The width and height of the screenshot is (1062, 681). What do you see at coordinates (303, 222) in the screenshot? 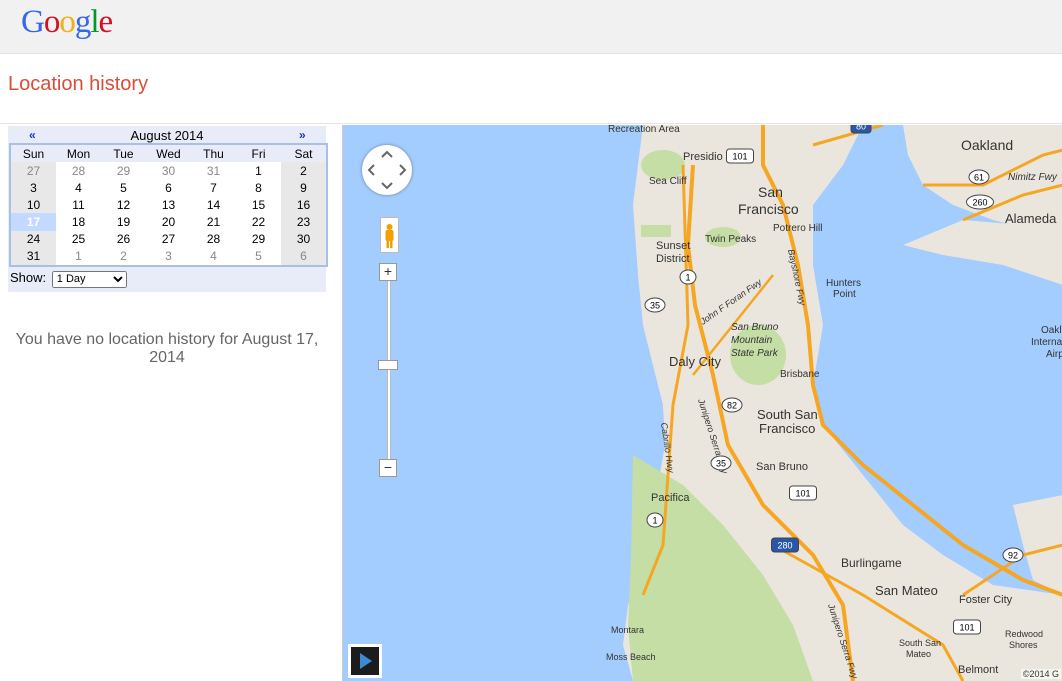
I see `calendar-day: 23` at bounding box center [303, 222].